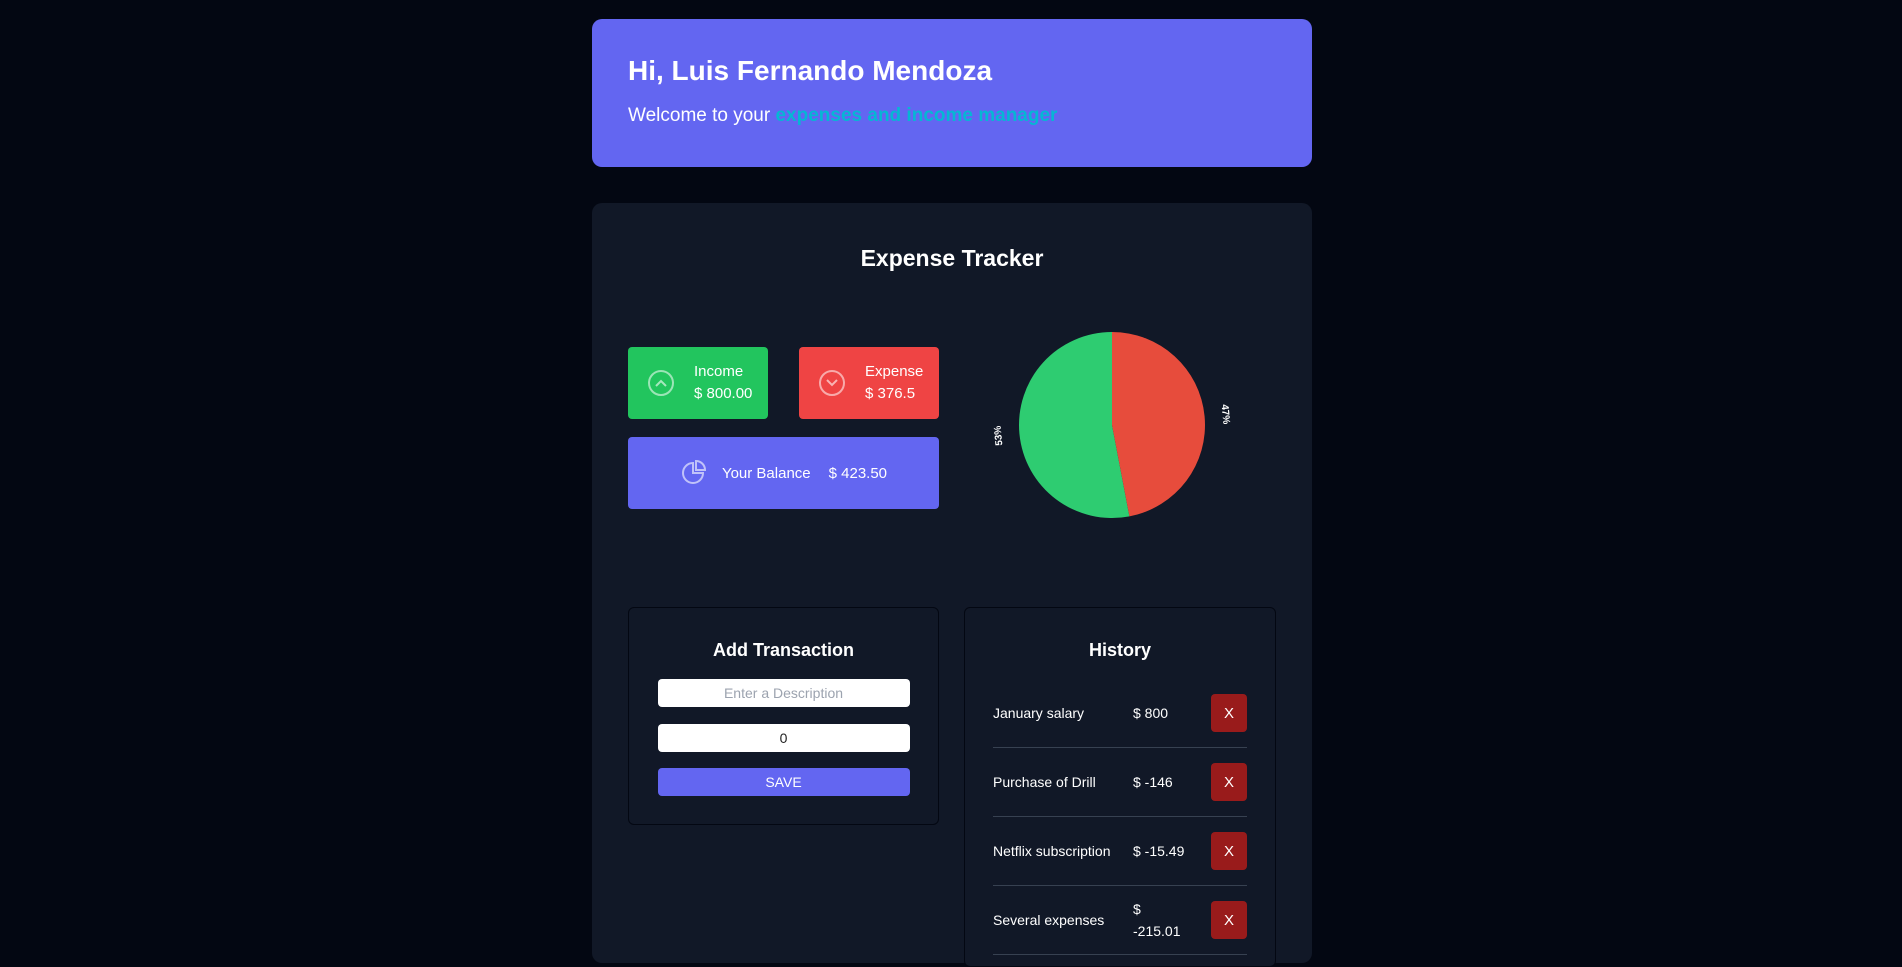 The image size is (1902, 967). What do you see at coordinates (916, 115) in the screenshot?
I see `welcome-accent: expenses and income manager` at bounding box center [916, 115].